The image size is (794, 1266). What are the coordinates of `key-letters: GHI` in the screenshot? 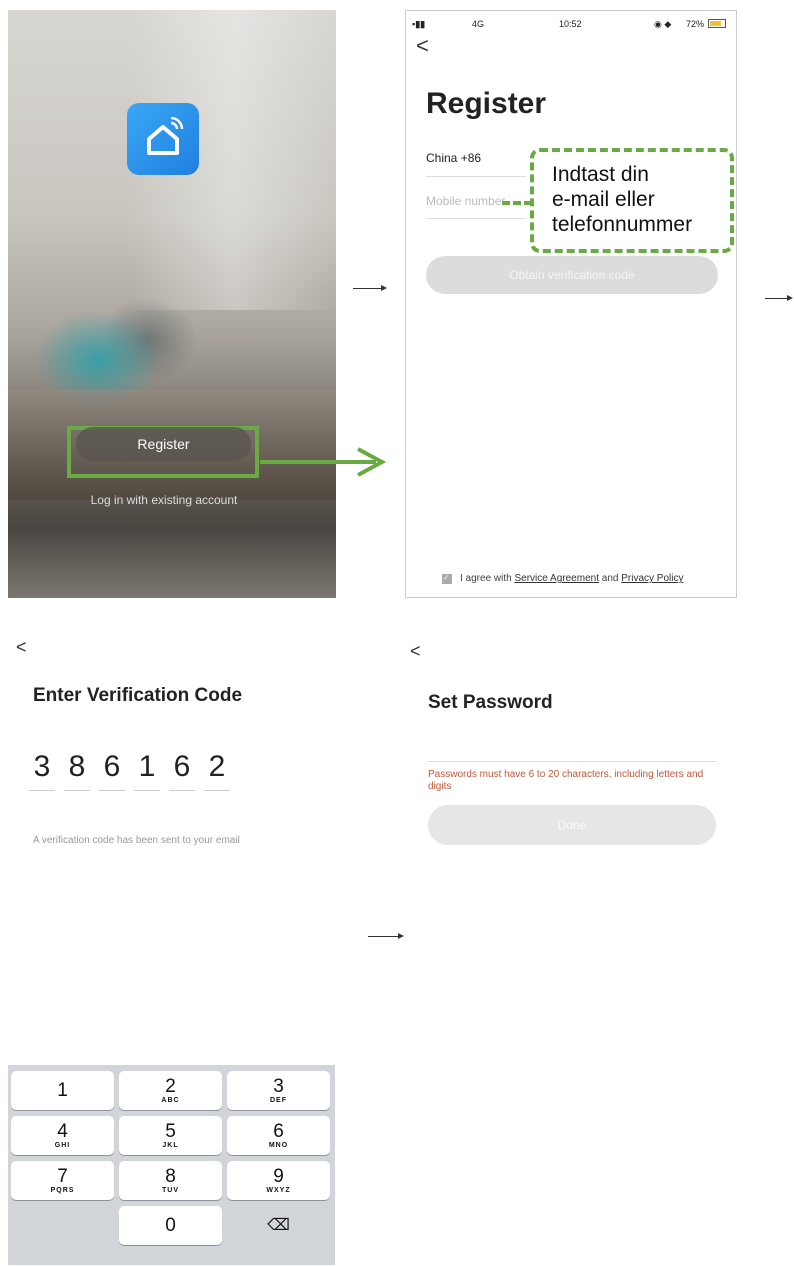 It's located at (62, 1145).